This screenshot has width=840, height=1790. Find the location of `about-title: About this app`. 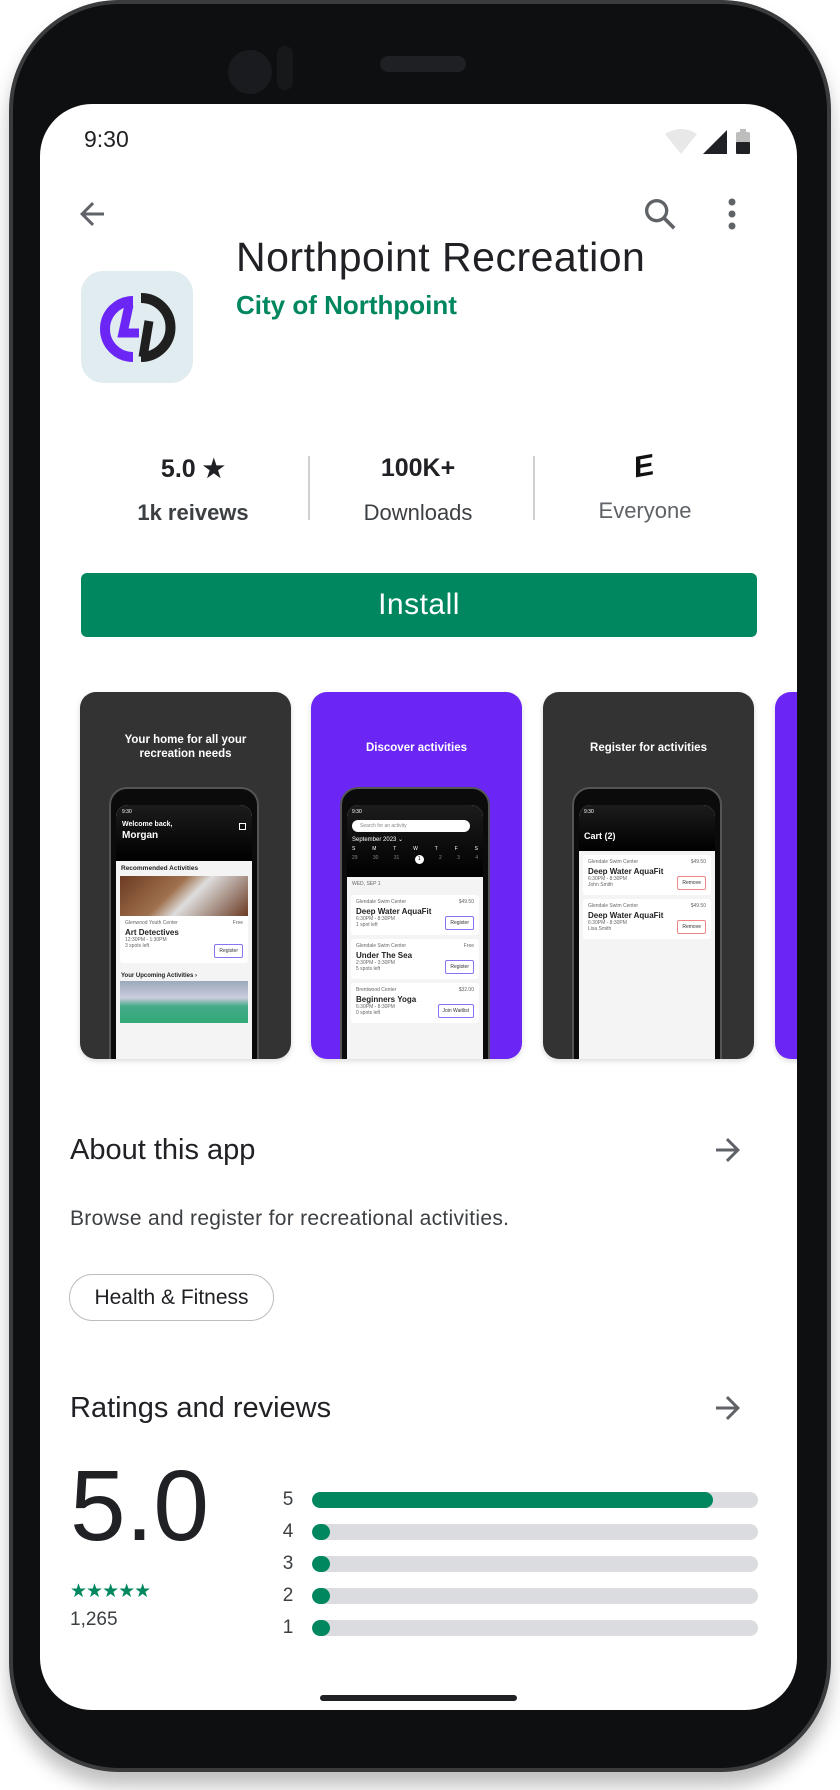

about-title: About this app is located at coordinates (162, 1150).